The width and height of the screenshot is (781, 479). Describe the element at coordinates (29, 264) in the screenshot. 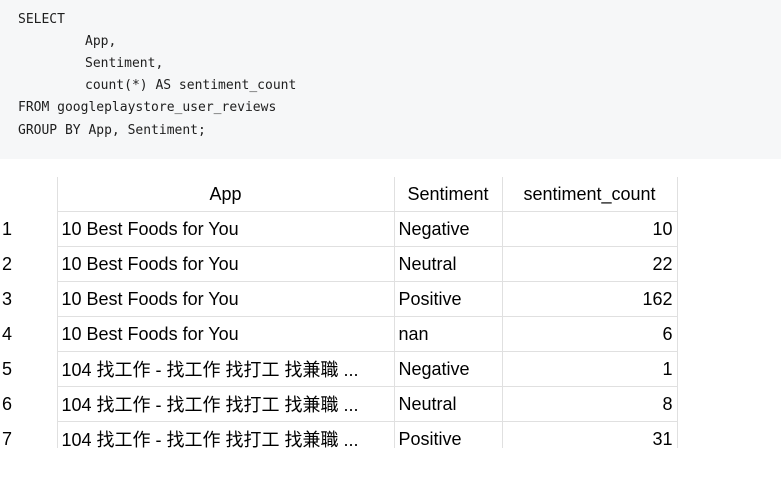

I see `row-index: 2` at that location.